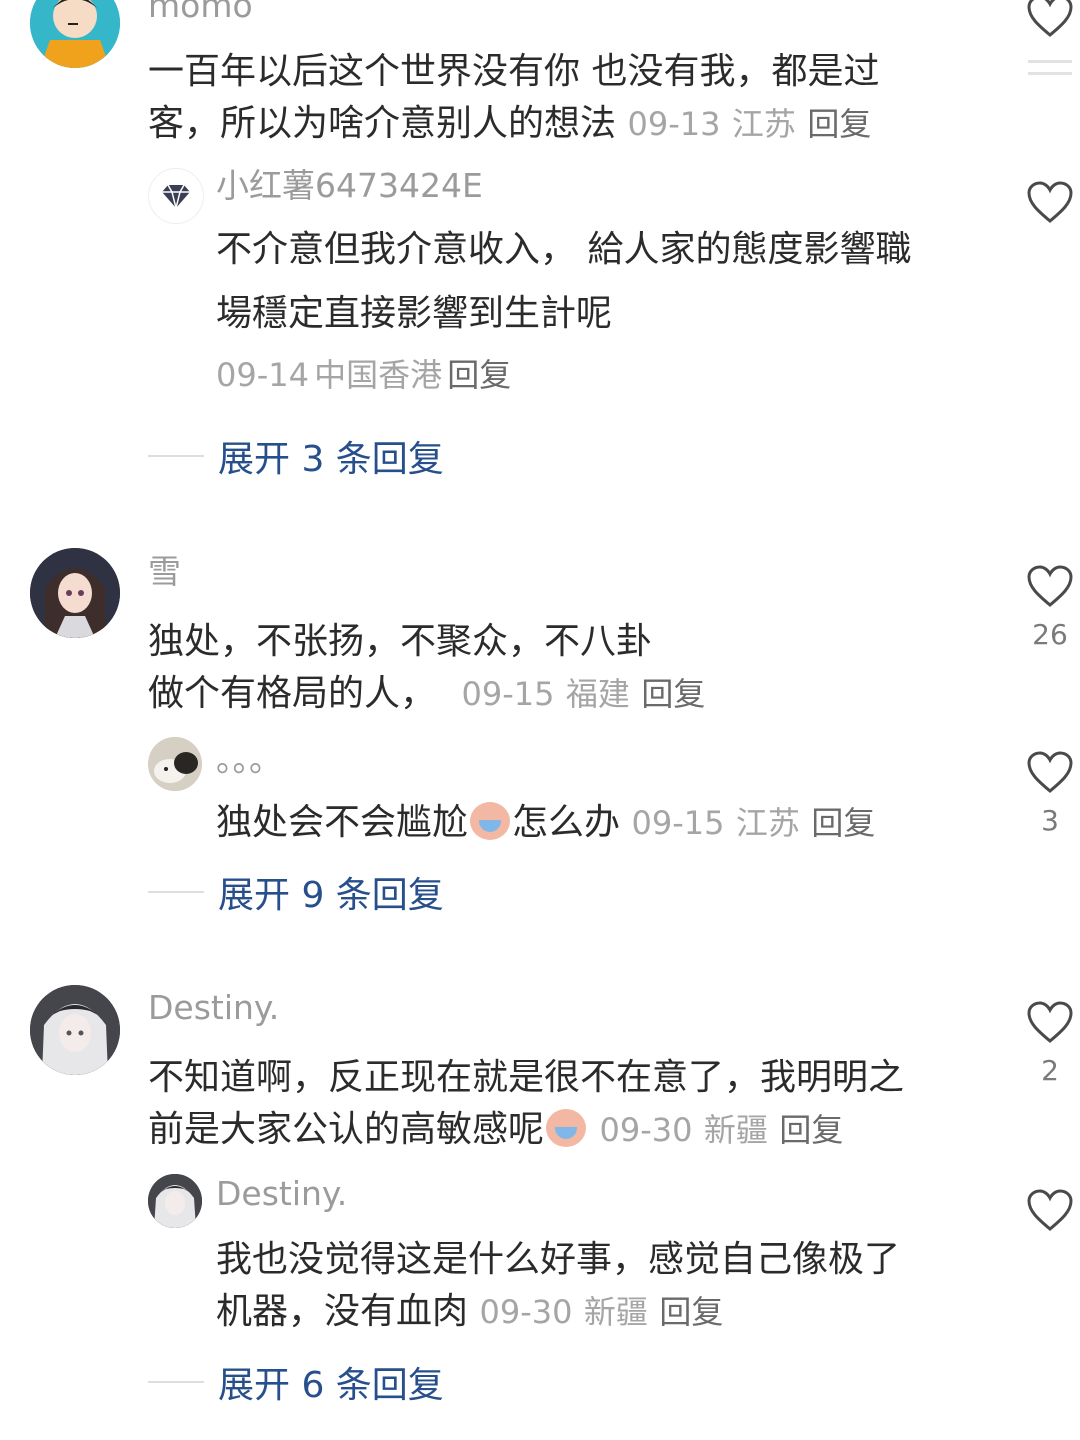  Describe the element at coordinates (767, 823) in the screenshot. I see `reply-location: 江苏` at that location.